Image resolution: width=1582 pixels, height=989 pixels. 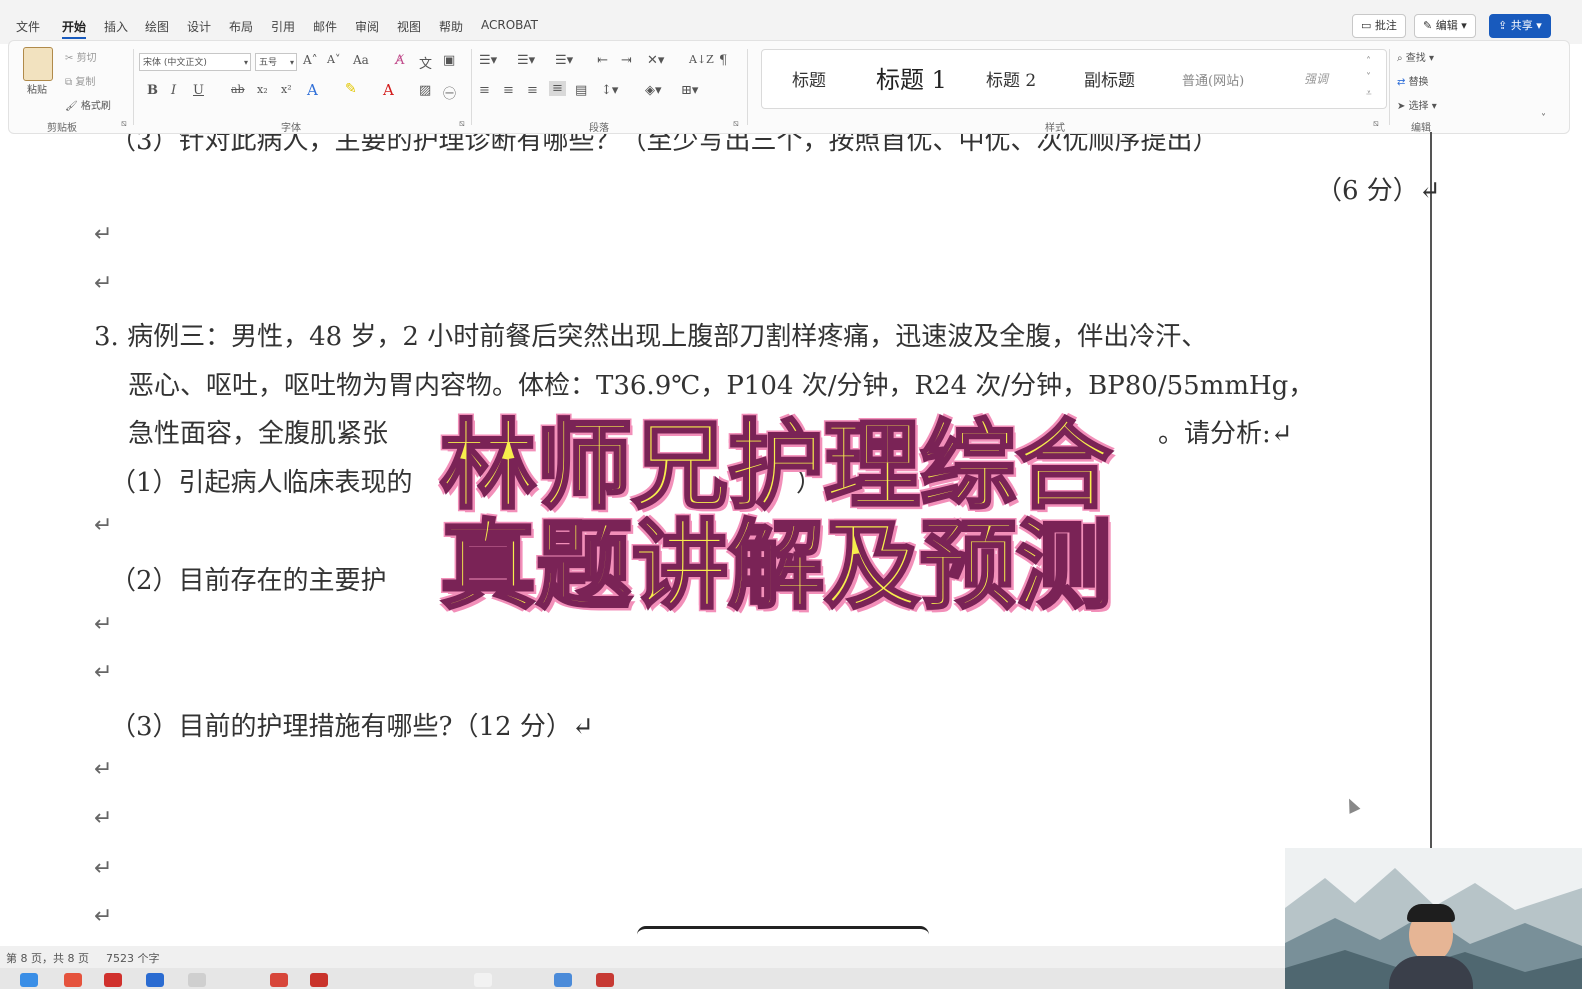 I want to click on divider, so click(x=133, y=87).